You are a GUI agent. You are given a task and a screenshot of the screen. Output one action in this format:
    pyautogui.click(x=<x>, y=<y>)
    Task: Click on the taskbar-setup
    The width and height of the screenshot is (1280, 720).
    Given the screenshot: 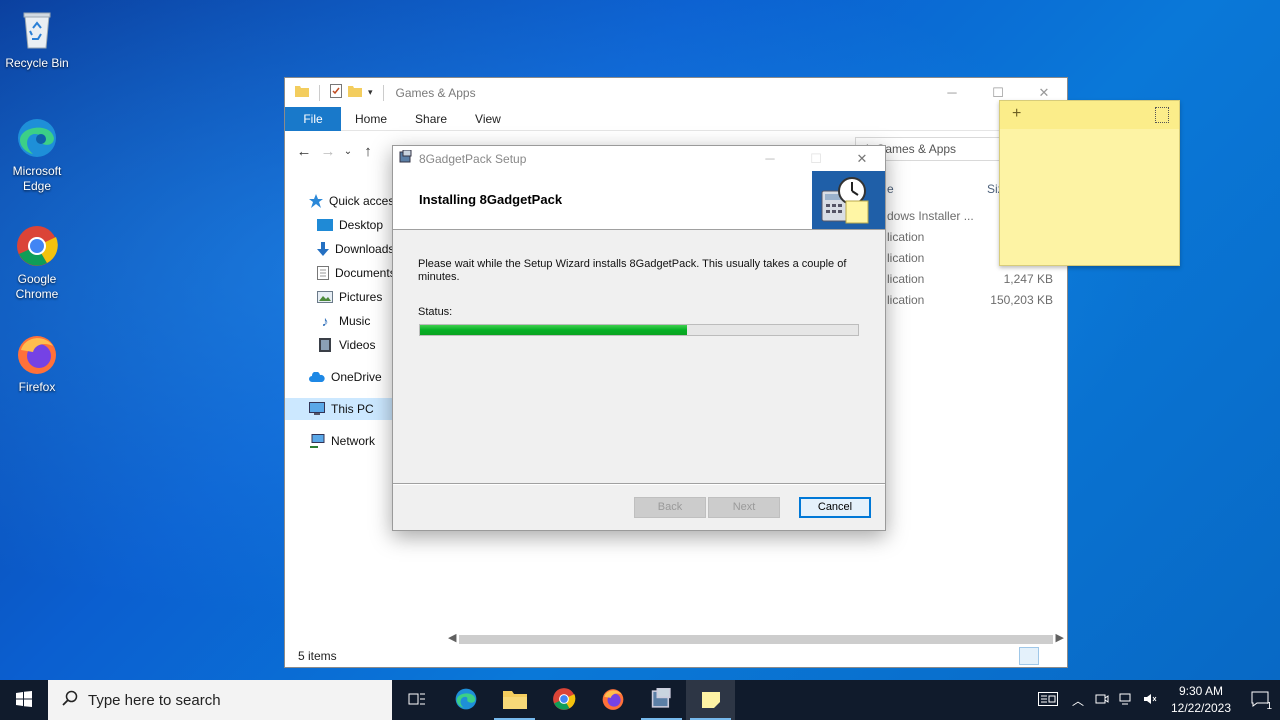 What is the action you would take?
    pyautogui.click(x=661, y=700)
    